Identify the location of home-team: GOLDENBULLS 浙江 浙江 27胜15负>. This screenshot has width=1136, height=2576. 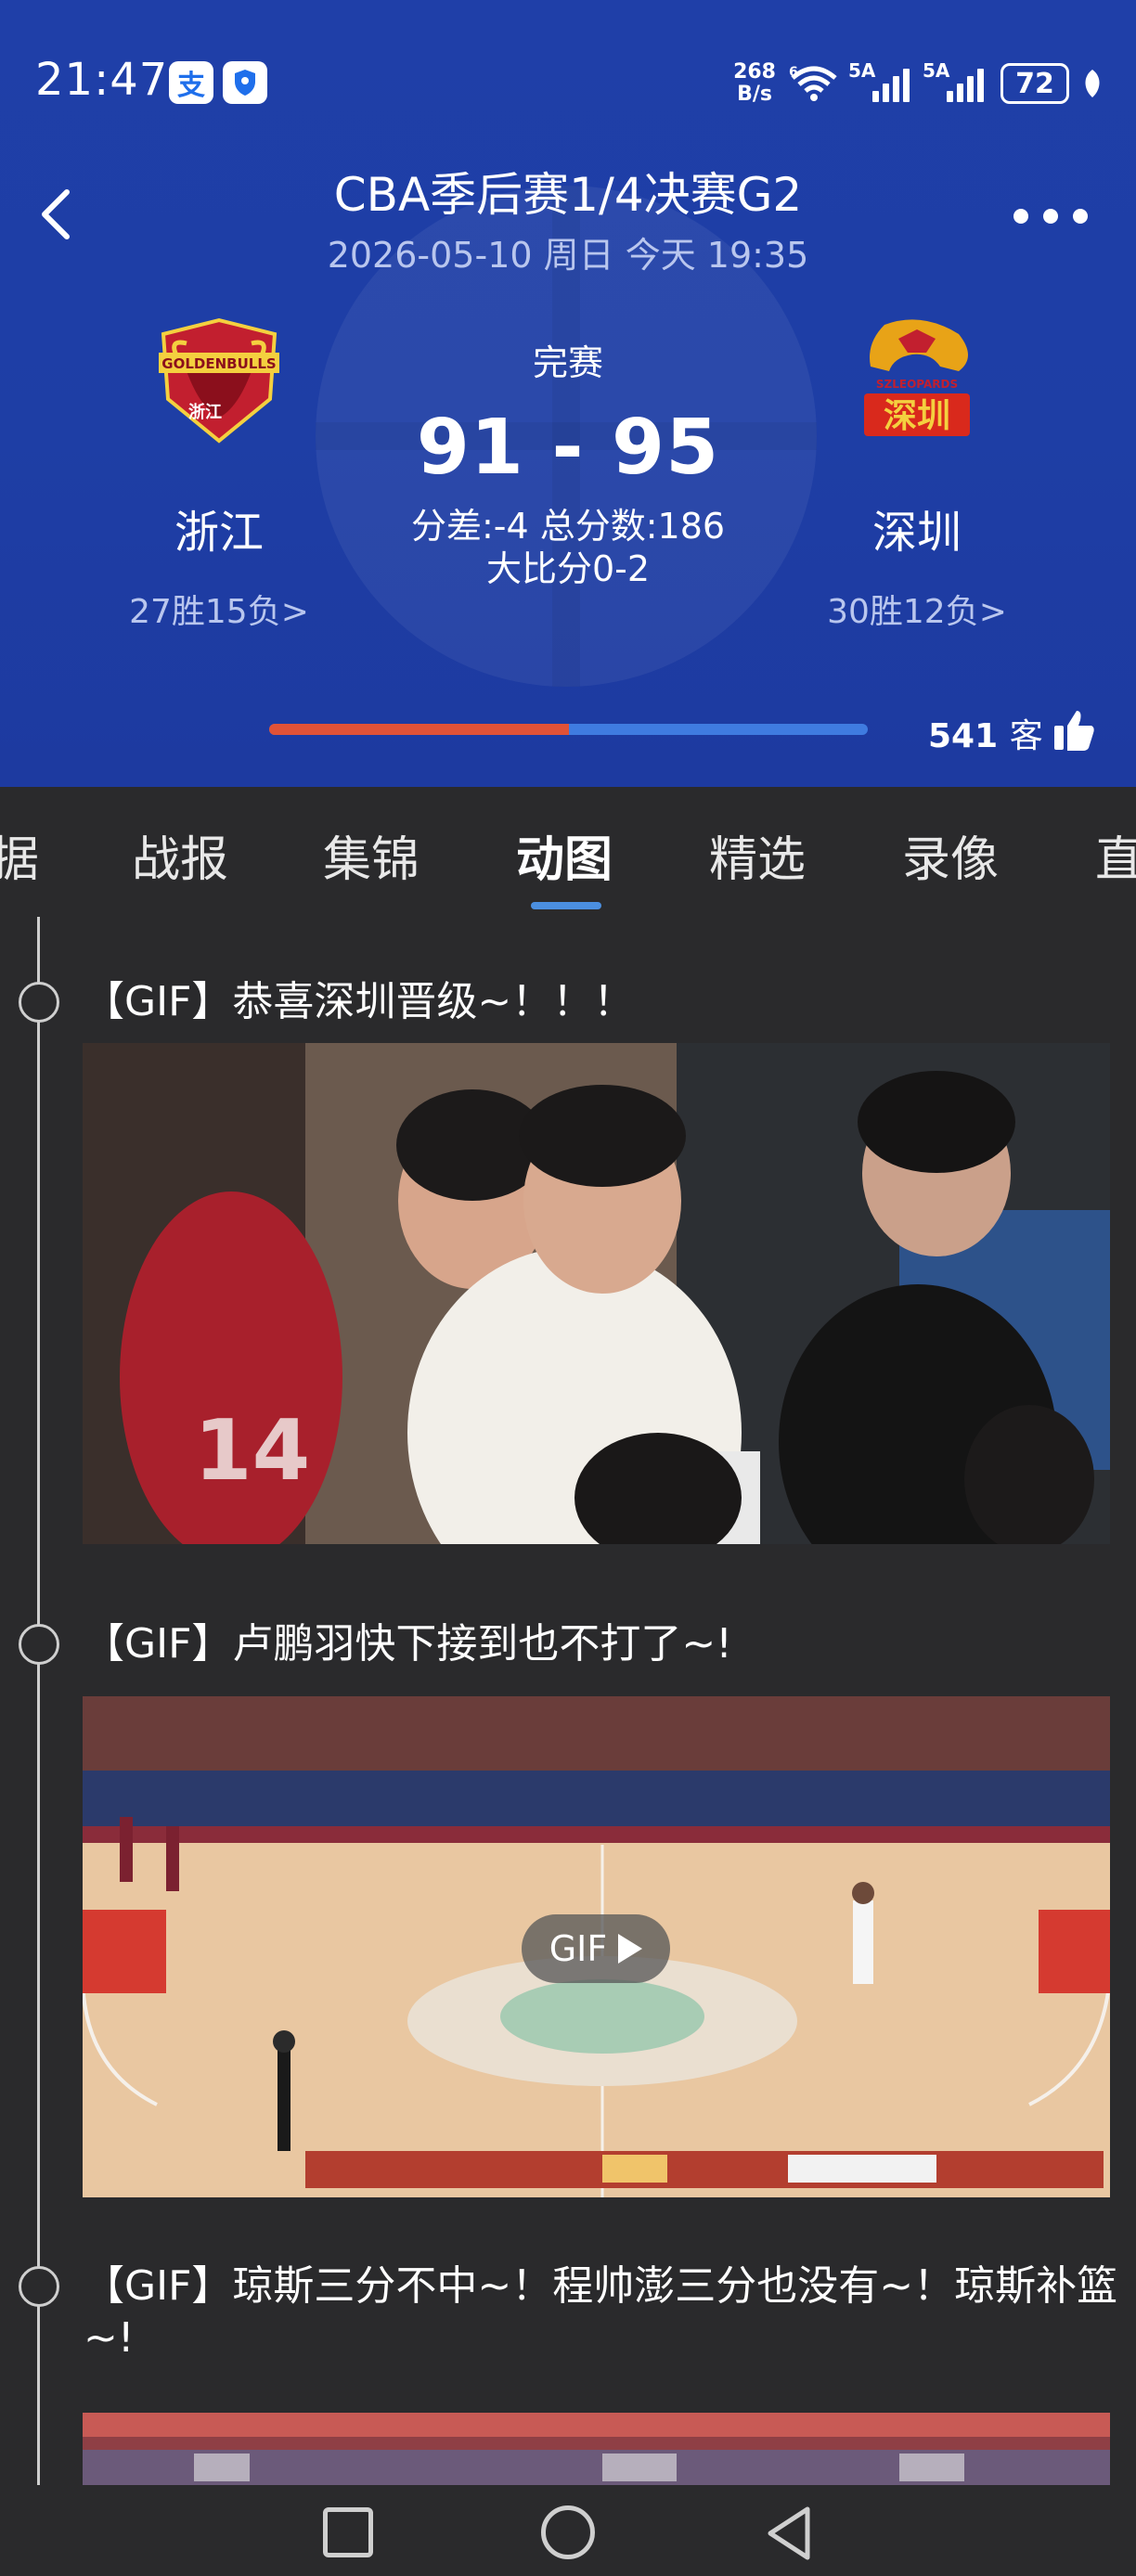
(219, 474).